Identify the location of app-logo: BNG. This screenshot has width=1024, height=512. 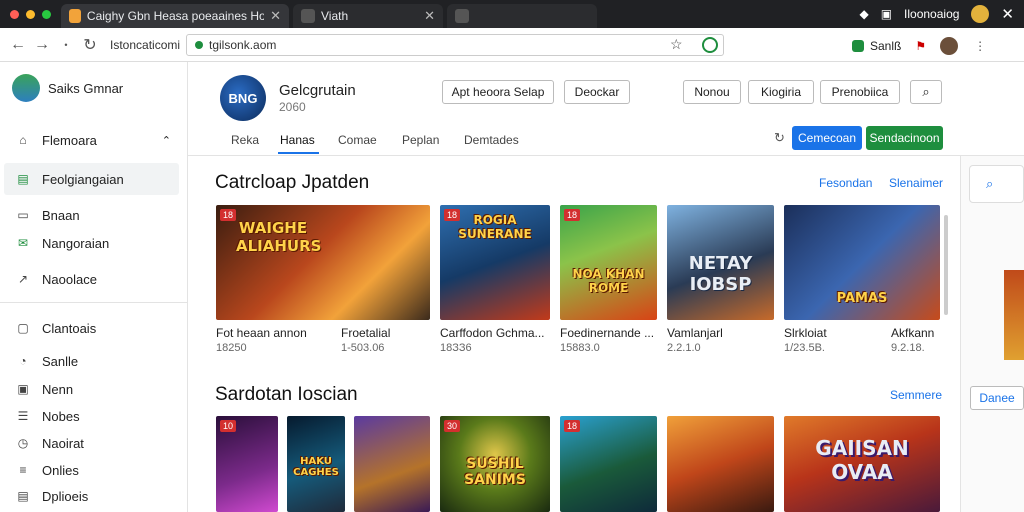
(243, 98).